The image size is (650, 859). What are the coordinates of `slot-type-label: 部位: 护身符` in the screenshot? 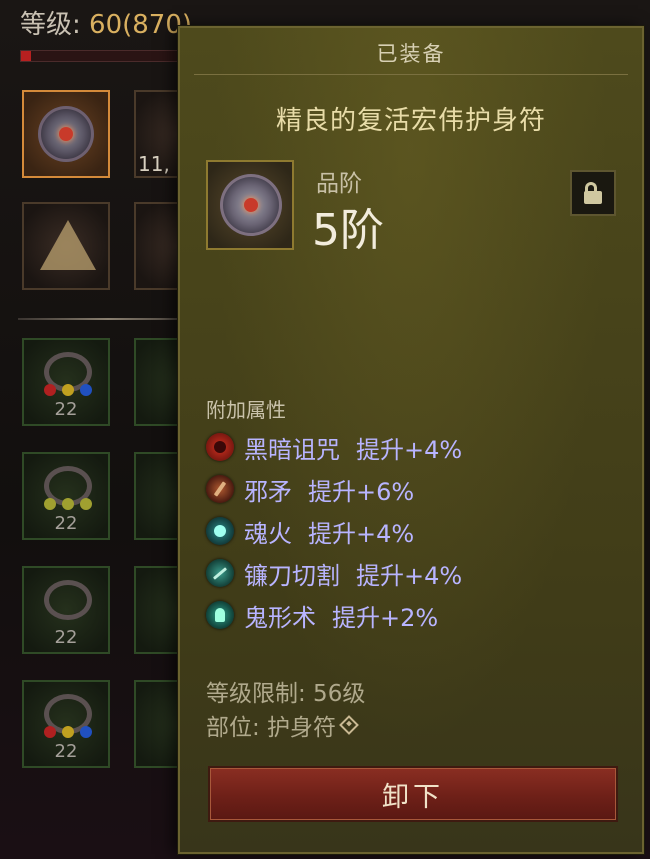 It's located at (271, 728).